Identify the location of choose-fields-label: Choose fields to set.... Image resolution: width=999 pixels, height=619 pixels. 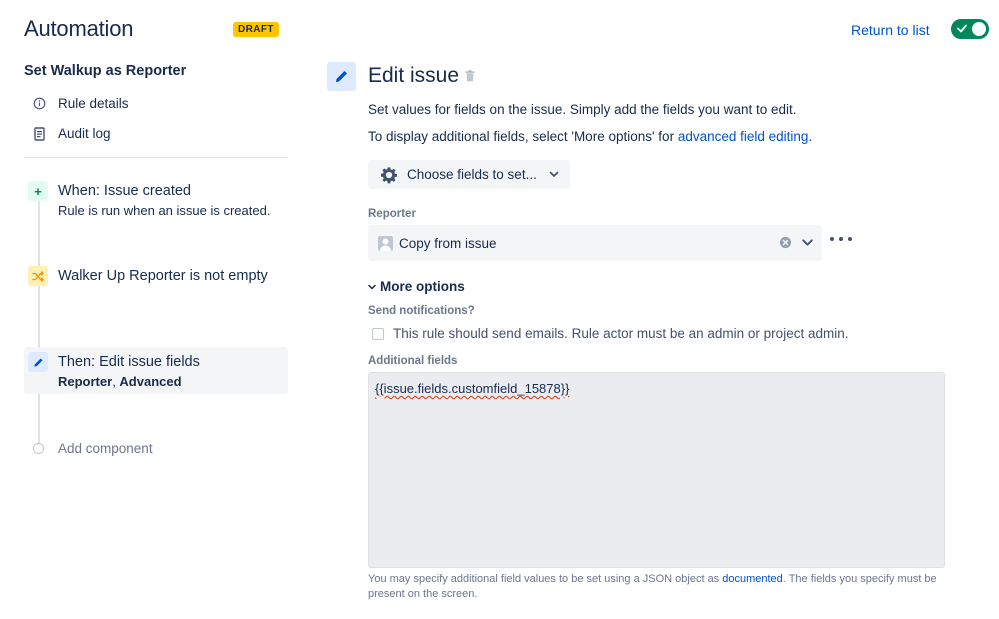
(472, 174).